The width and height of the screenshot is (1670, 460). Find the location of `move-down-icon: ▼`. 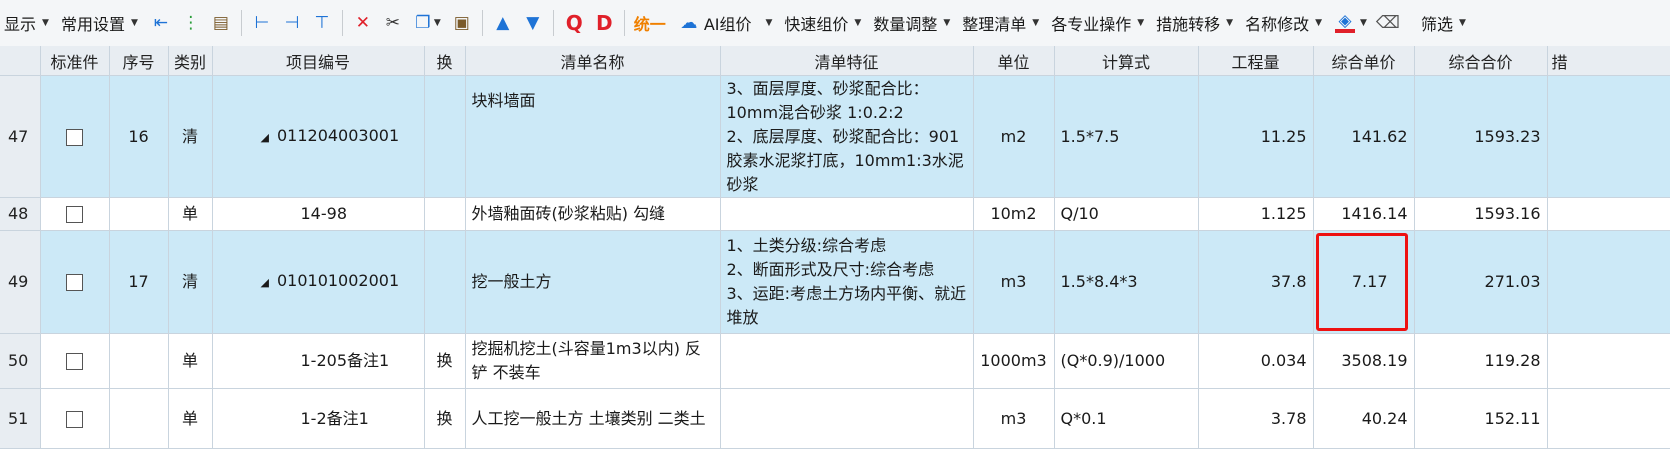

move-down-icon: ▼ is located at coordinates (533, 23).